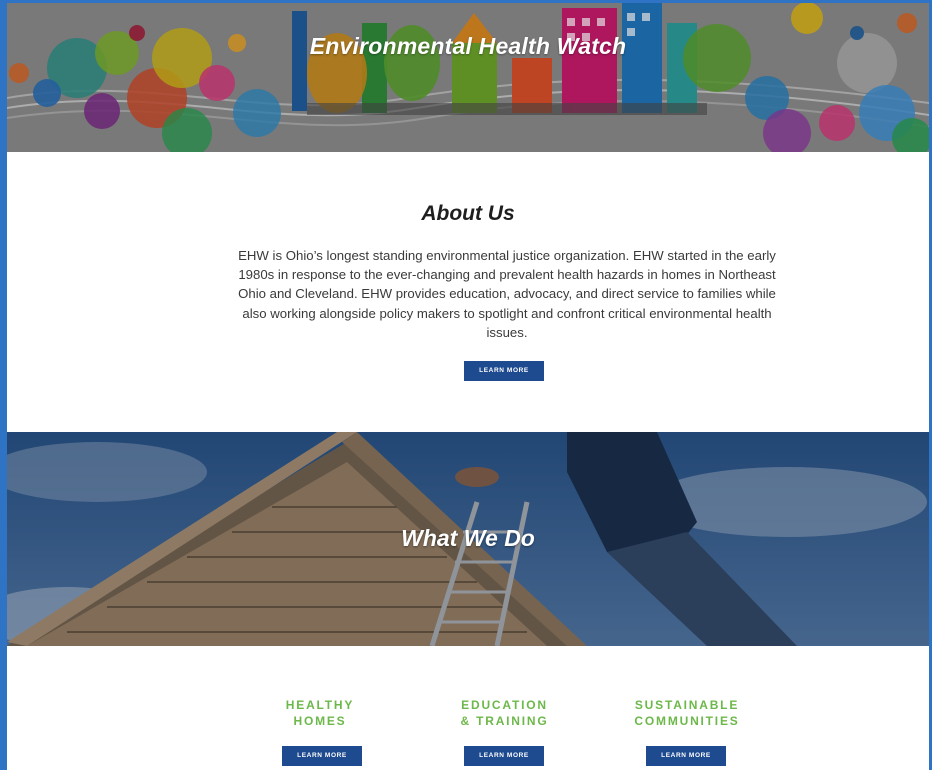  Describe the element at coordinates (504, 756) in the screenshot. I see `education-training-learn-more-button: LEARN MORE` at that location.